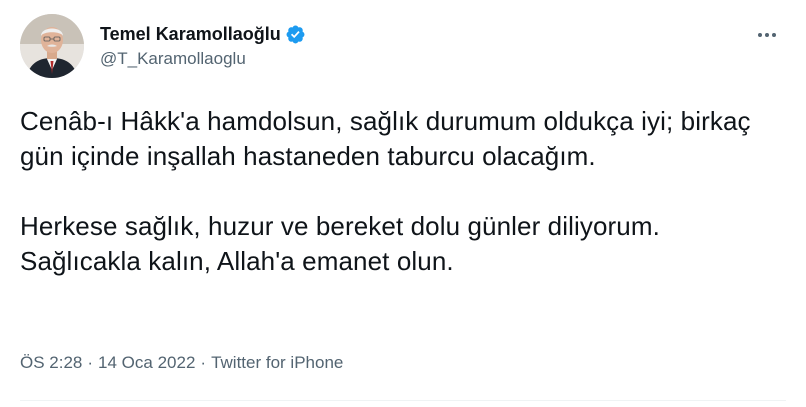 The width and height of the screenshot is (806, 407). I want to click on tweet-date: 14 Oca 2022, so click(146, 363).